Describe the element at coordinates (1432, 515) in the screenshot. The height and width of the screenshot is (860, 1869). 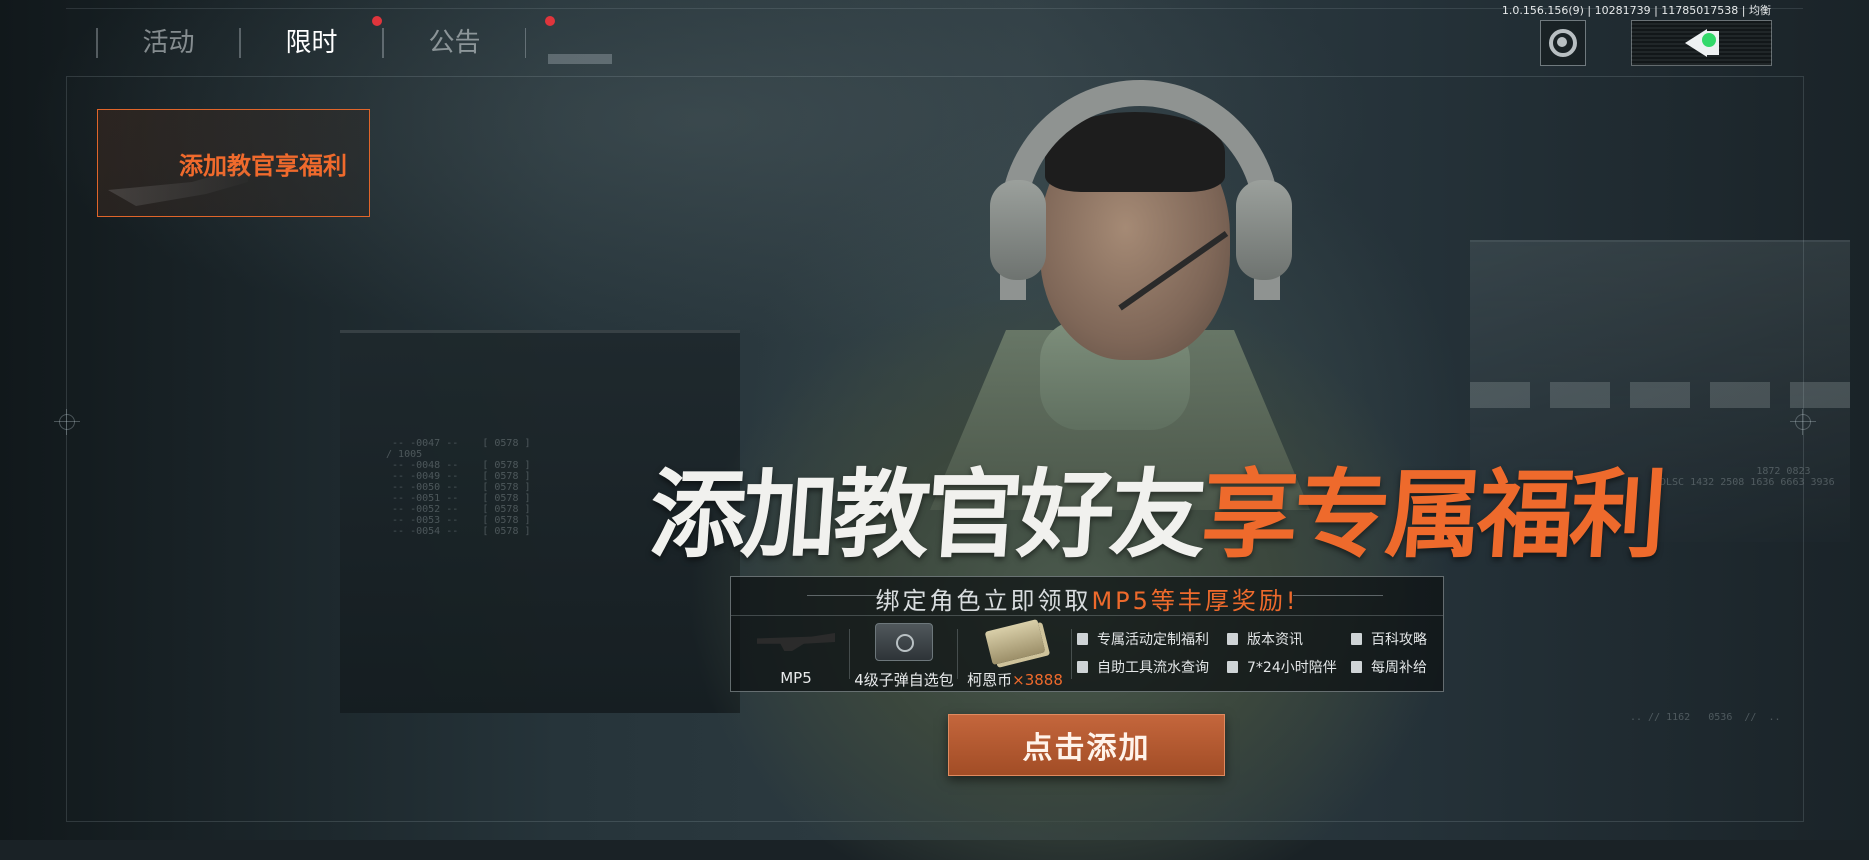
I see `headline-orange: 享专属福利` at that location.